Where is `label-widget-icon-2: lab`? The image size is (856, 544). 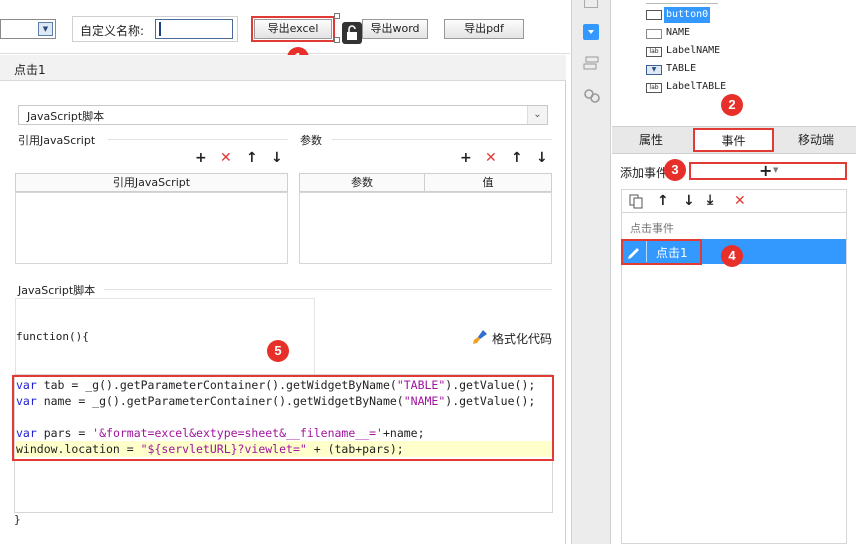 label-widget-icon-2: lab is located at coordinates (654, 88).